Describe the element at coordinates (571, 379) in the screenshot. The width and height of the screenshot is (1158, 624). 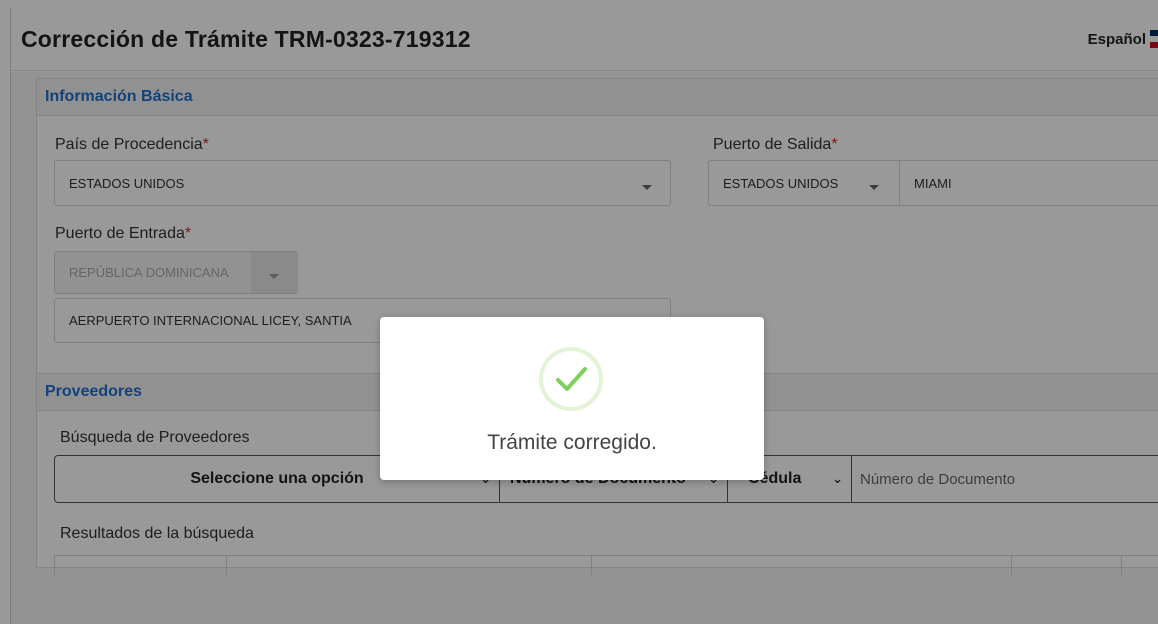
I see `success-check-icon` at that location.